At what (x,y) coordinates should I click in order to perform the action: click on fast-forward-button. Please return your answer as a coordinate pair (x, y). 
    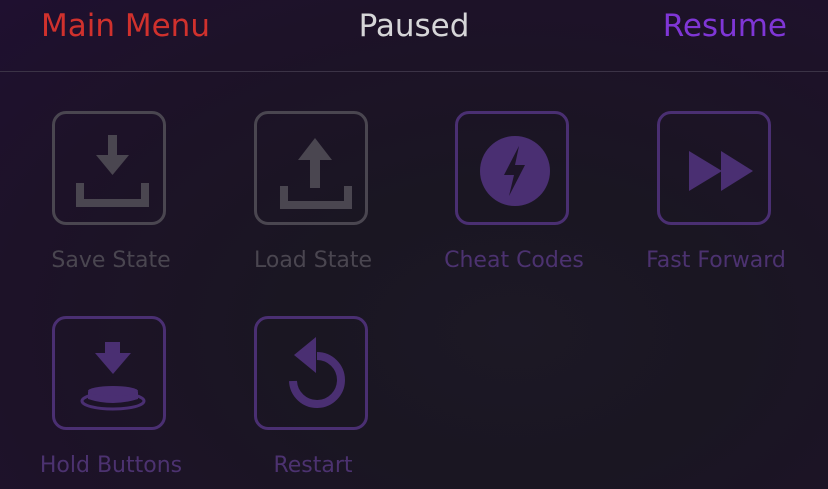
    Looking at the image, I should click on (714, 168).